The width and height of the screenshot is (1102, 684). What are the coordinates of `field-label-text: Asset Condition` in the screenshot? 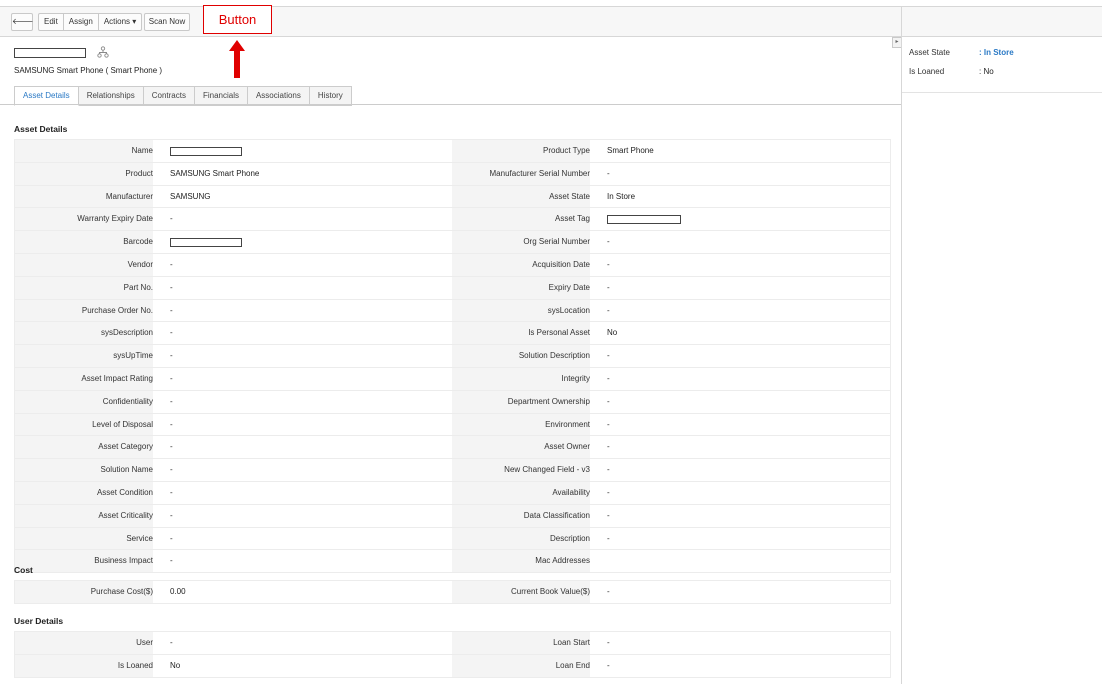 It's located at (124, 492).